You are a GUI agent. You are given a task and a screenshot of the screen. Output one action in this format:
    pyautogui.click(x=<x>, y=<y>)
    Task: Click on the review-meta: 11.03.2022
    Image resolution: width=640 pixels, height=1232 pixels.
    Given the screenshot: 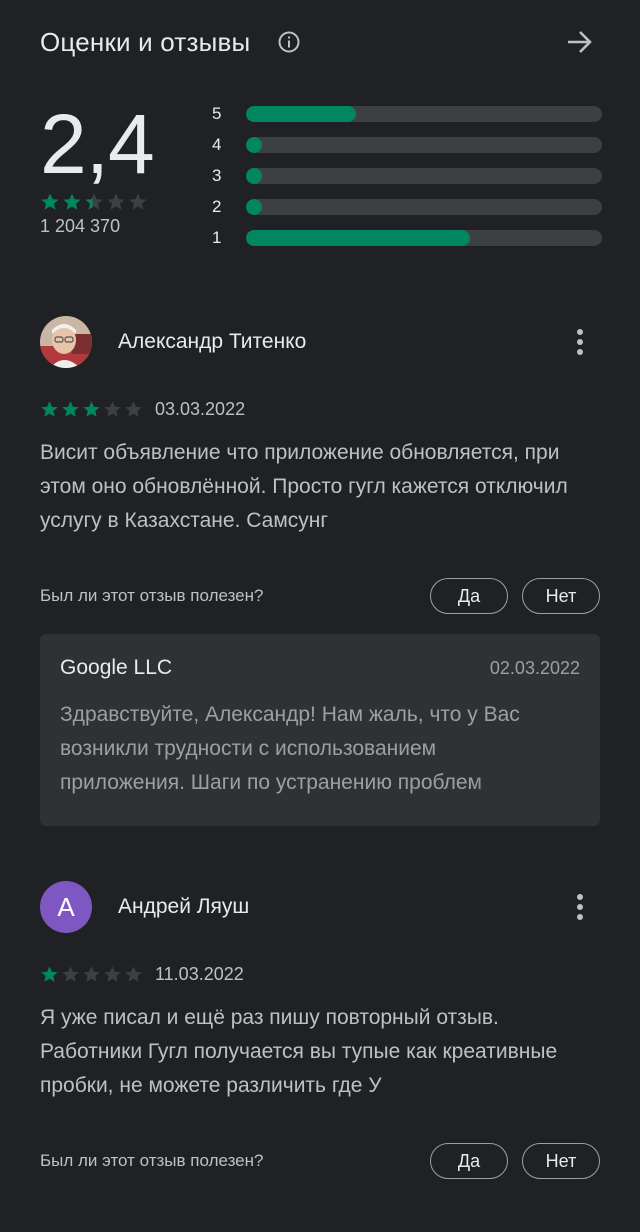 What is the action you would take?
    pyautogui.click(x=320, y=974)
    